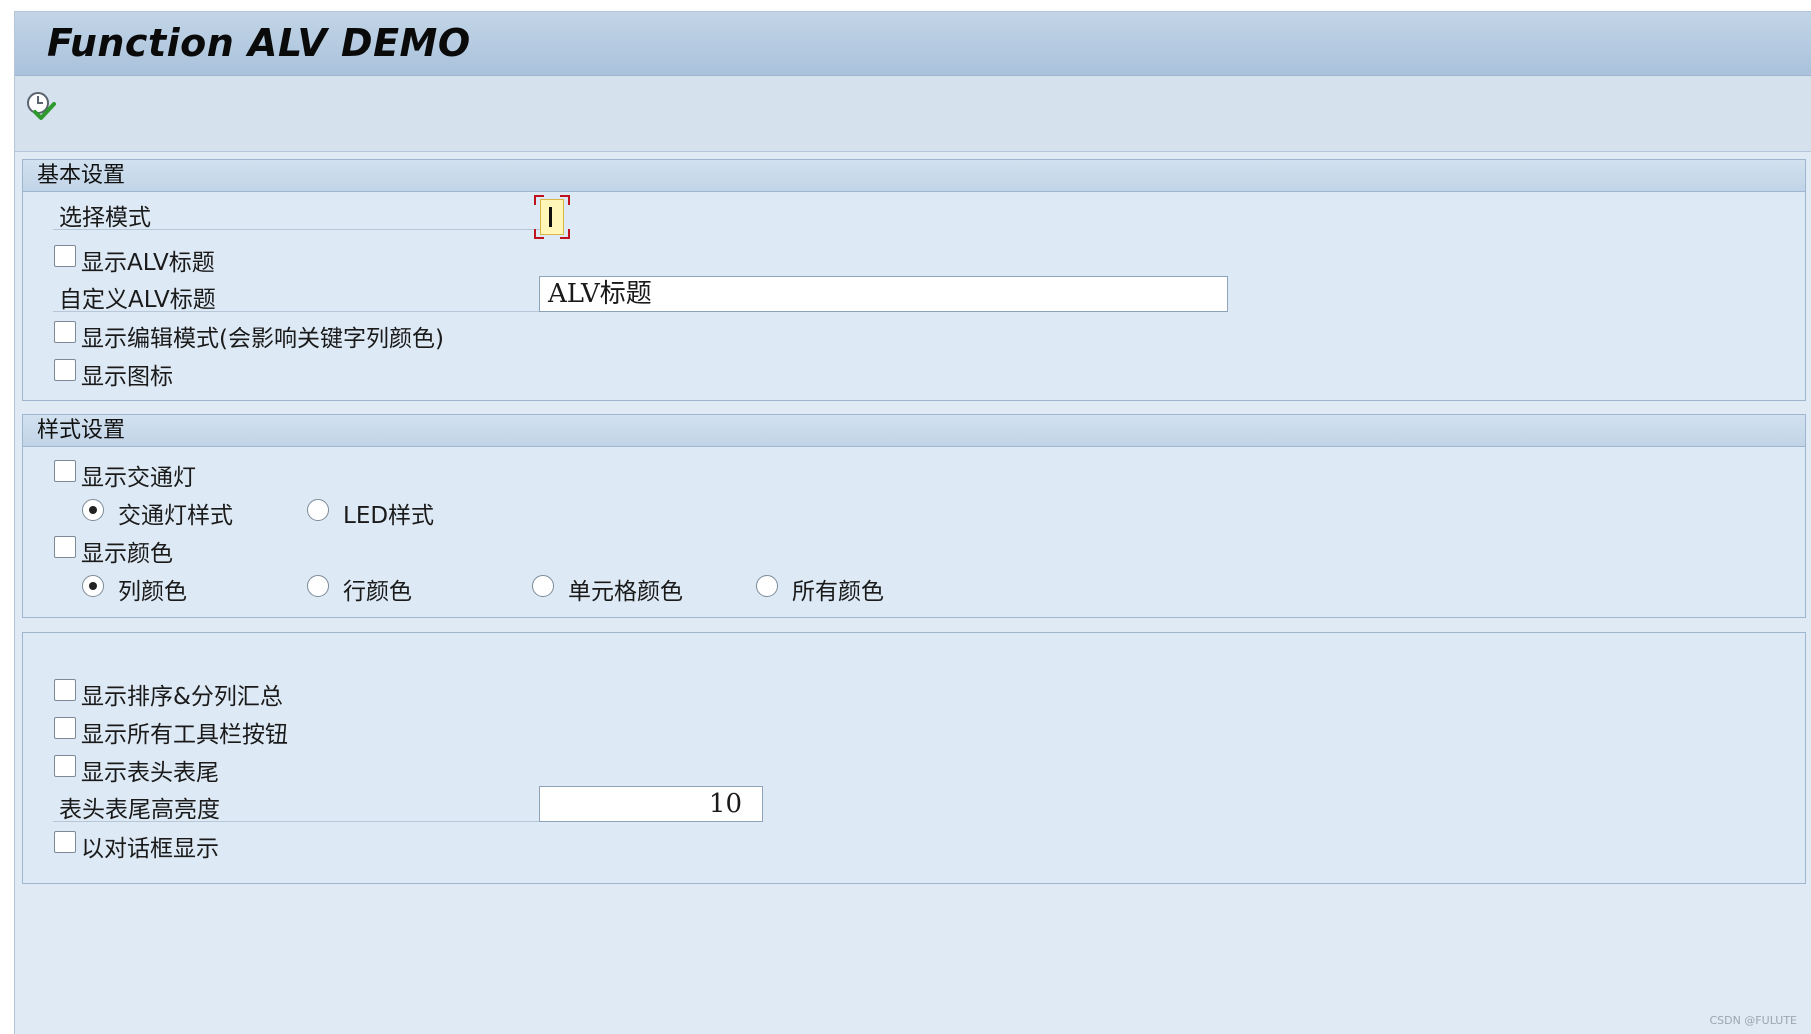 This screenshot has height=1034, width=1811. Describe the element at coordinates (65, 728) in the screenshot. I see `show-toolbar-checkbox` at that location.